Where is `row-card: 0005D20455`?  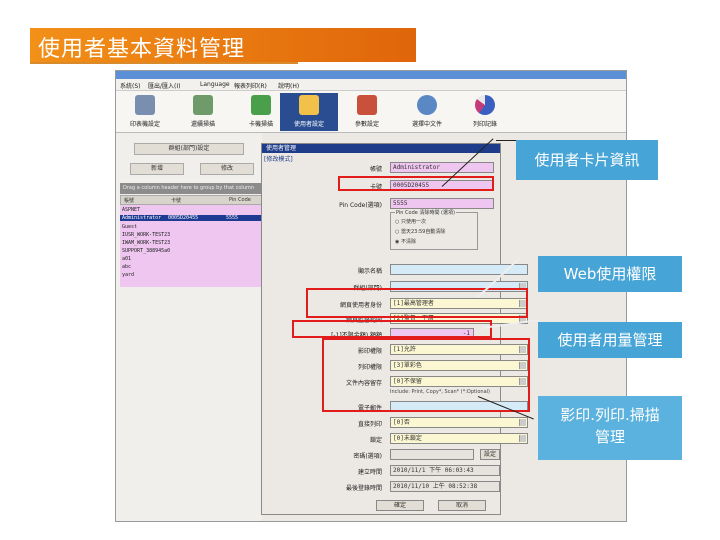 row-card: 0005D20455 is located at coordinates (183, 218).